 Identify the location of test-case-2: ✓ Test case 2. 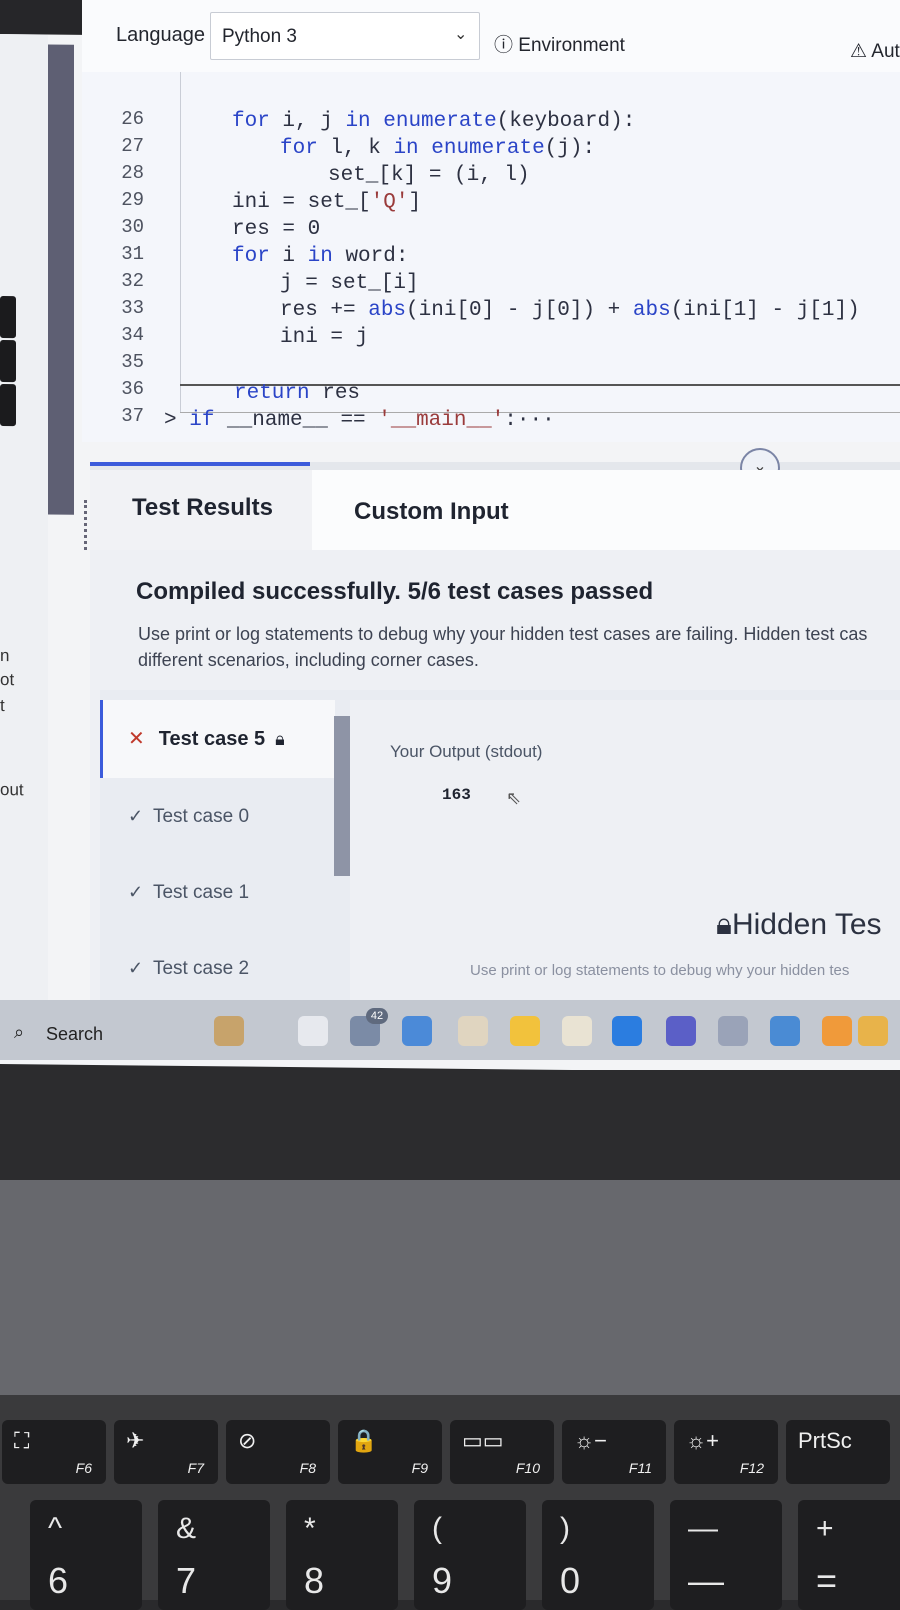
(188, 969).